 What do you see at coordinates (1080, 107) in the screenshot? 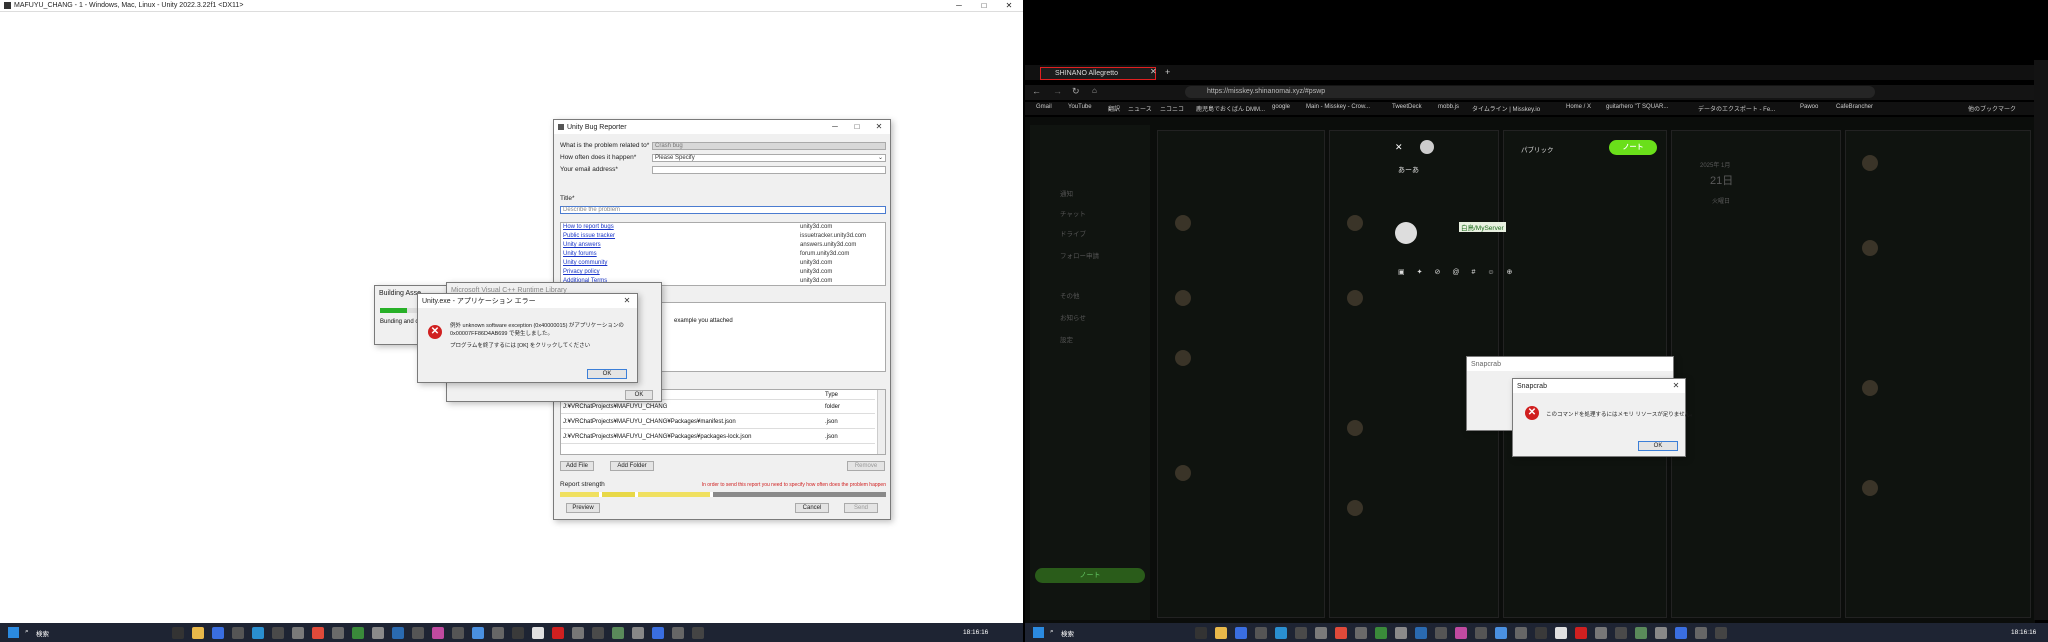
I see `bookmark: YouTube` at bounding box center [1080, 107].